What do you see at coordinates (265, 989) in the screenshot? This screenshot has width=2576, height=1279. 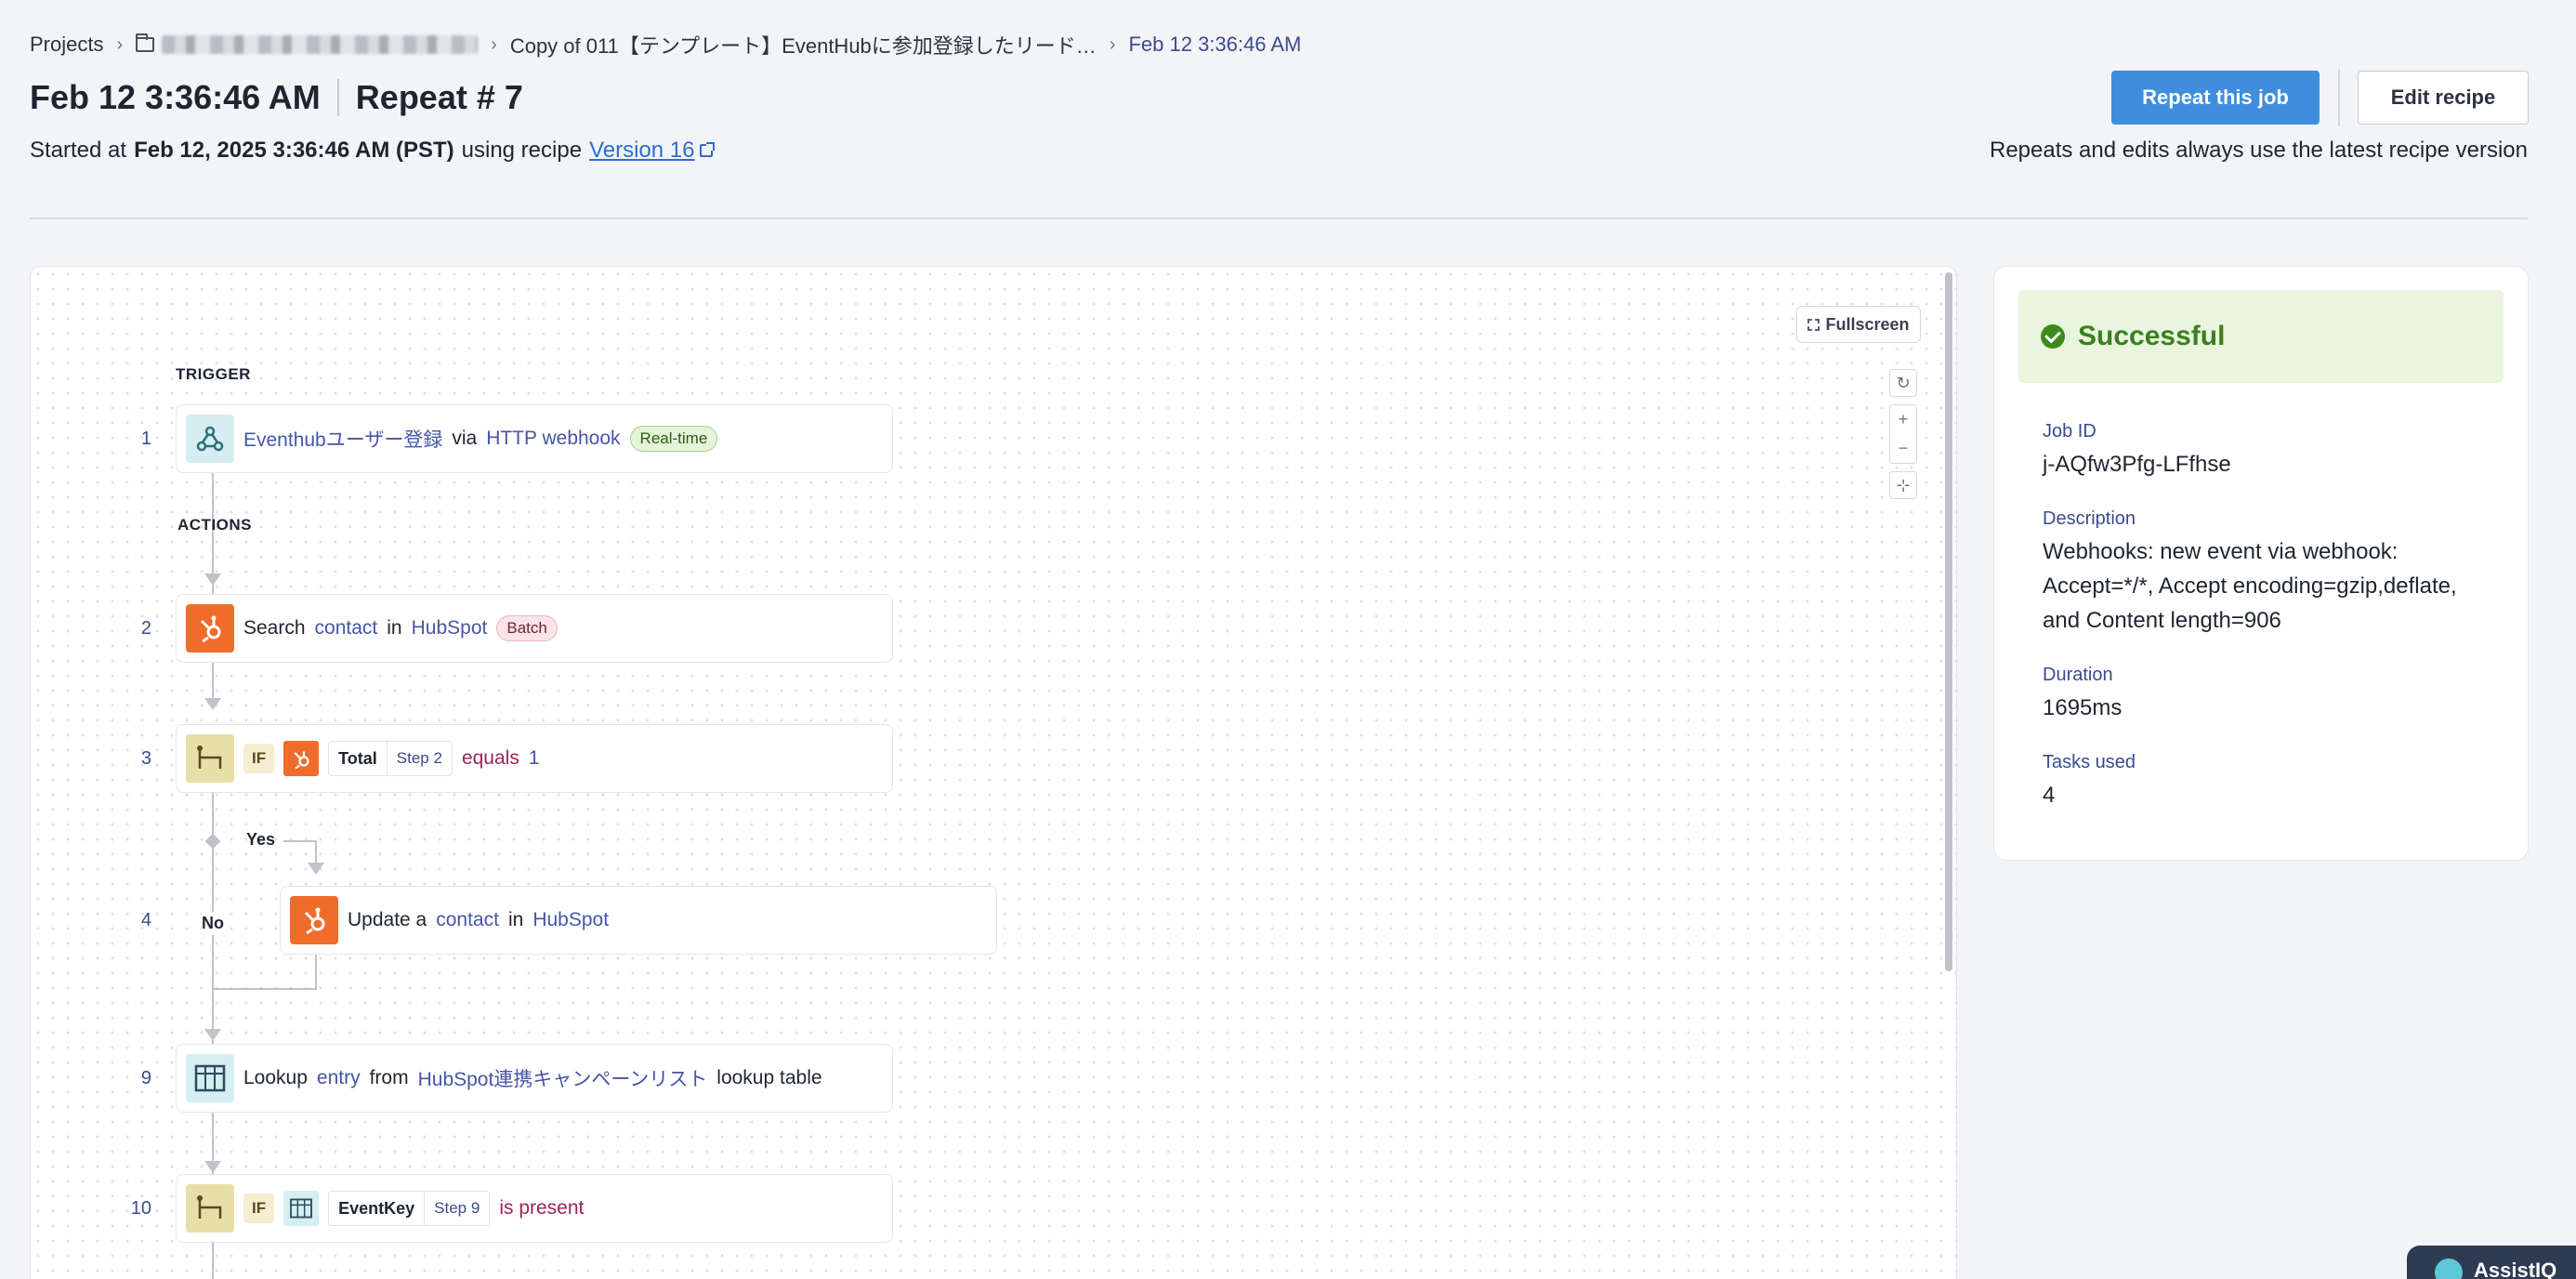 I see `merge-line` at bounding box center [265, 989].